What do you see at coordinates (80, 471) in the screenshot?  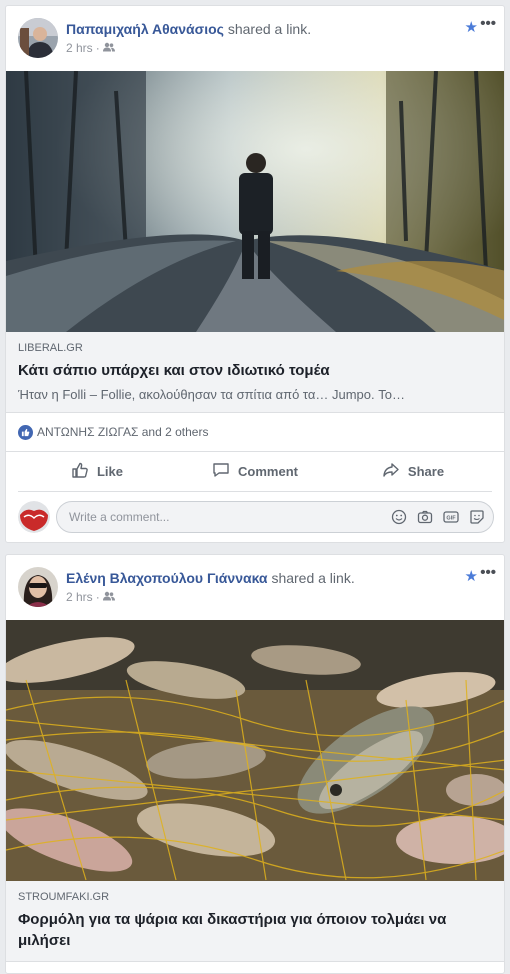 I see `thumbs-up-icon` at bounding box center [80, 471].